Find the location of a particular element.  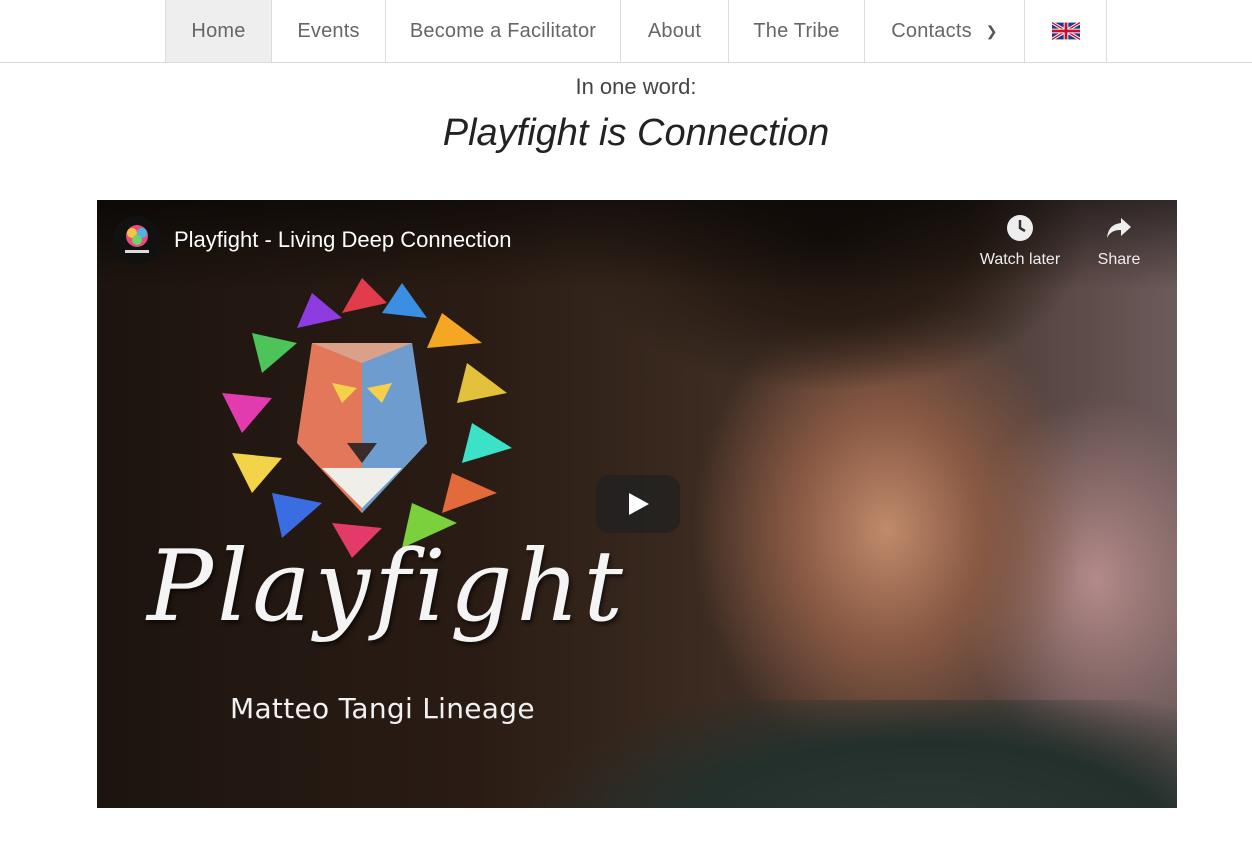

nav-item-label: Home is located at coordinates (218, 30).